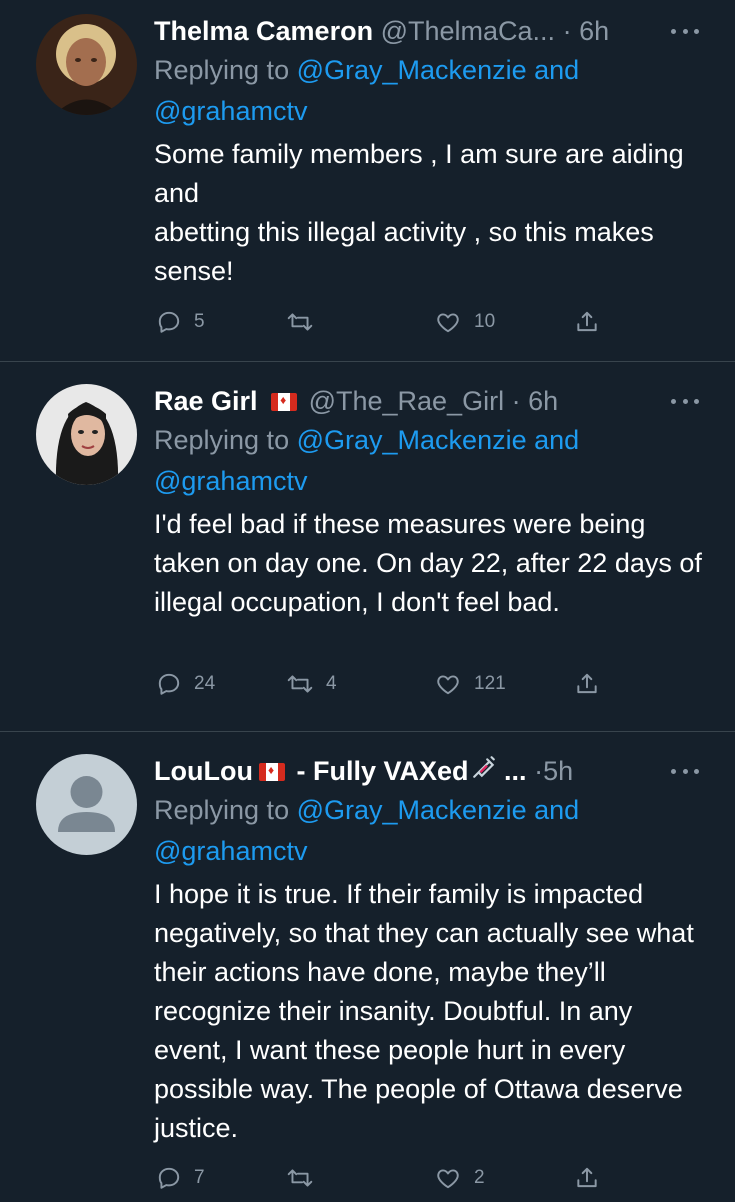 The width and height of the screenshot is (735, 1202). Describe the element at coordinates (263, 31) in the screenshot. I see `display-name: Thelma Cameron` at that location.